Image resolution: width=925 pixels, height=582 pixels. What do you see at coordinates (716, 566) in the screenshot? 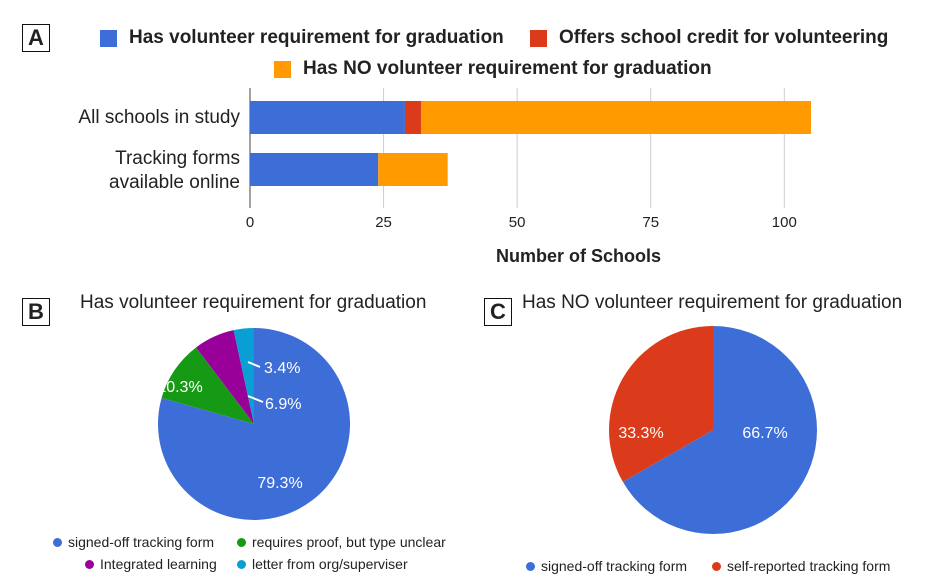
I see `legend-dot-red` at bounding box center [716, 566].